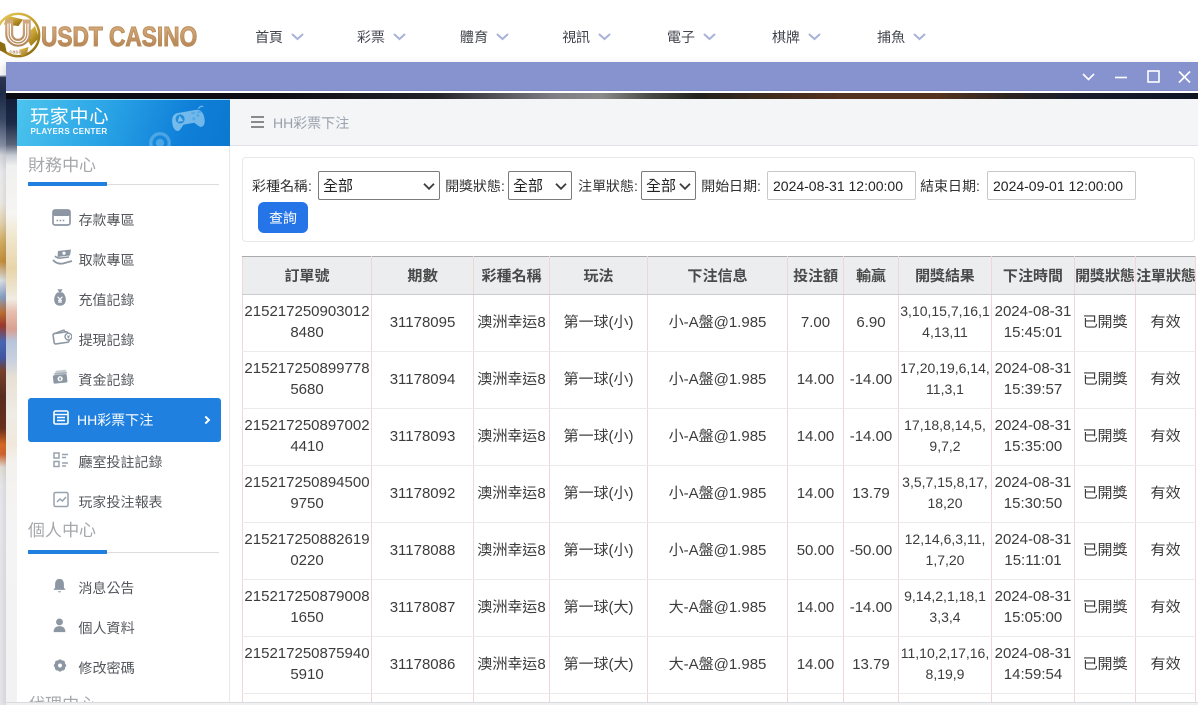 The height and width of the screenshot is (705, 1198). What do you see at coordinates (18, 53) in the screenshot?
I see `svg-text: casino` at bounding box center [18, 53].